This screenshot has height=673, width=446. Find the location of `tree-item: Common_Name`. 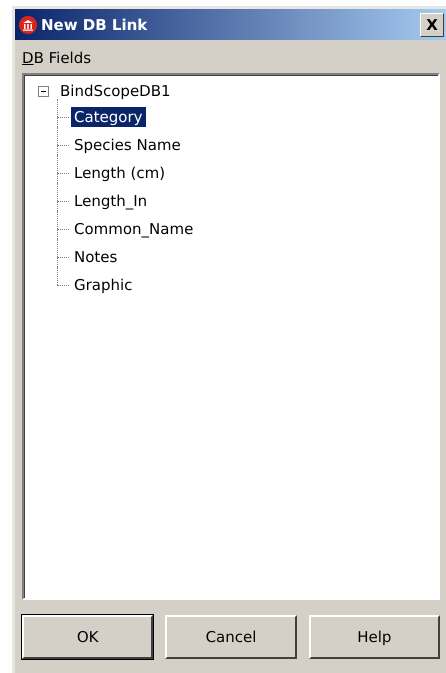

tree-item: Common_Name is located at coordinates (133, 229).